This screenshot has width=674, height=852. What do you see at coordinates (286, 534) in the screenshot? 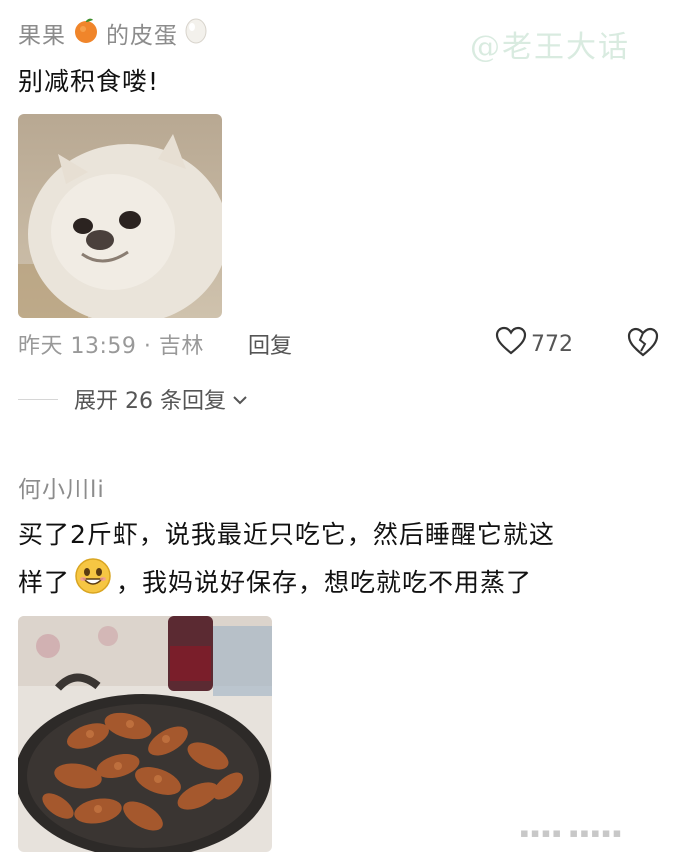
I see `comment-line: 买了2斤虾，说我最近只吃它，然后睡醒它就这` at bounding box center [286, 534].